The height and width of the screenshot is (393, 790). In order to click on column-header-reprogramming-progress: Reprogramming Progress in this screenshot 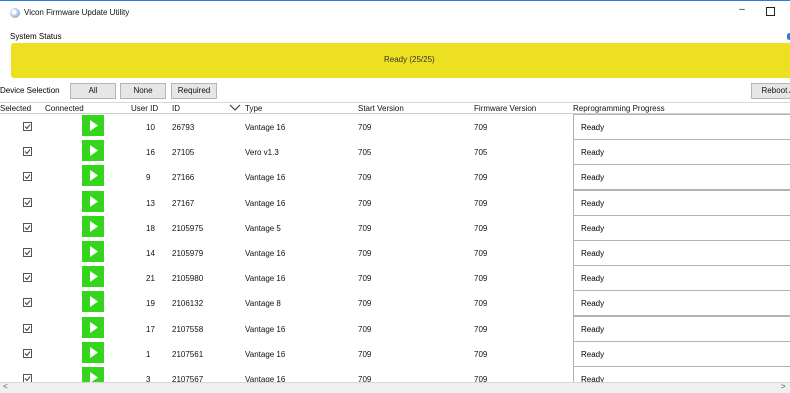, I will do `click(619, 108)`.